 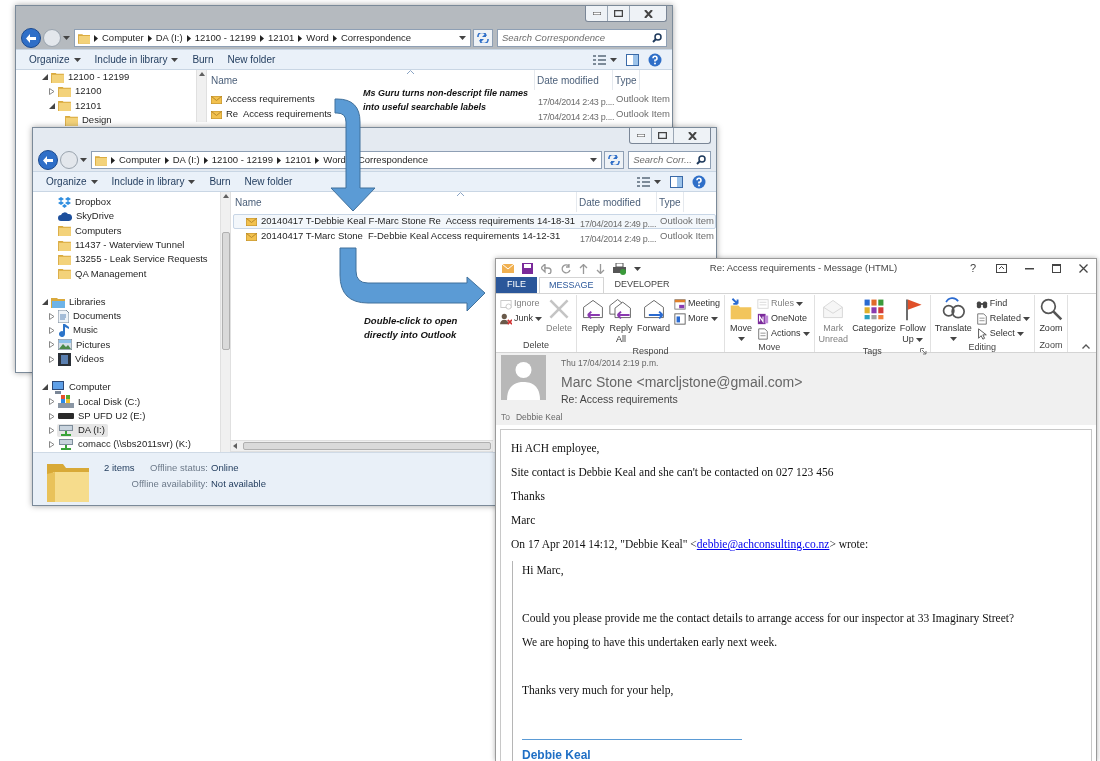 What do you see at coordinates (87, 216) in the screenshot?
I see `nav-item: SkyDrive` at bounding box center [87, 216].